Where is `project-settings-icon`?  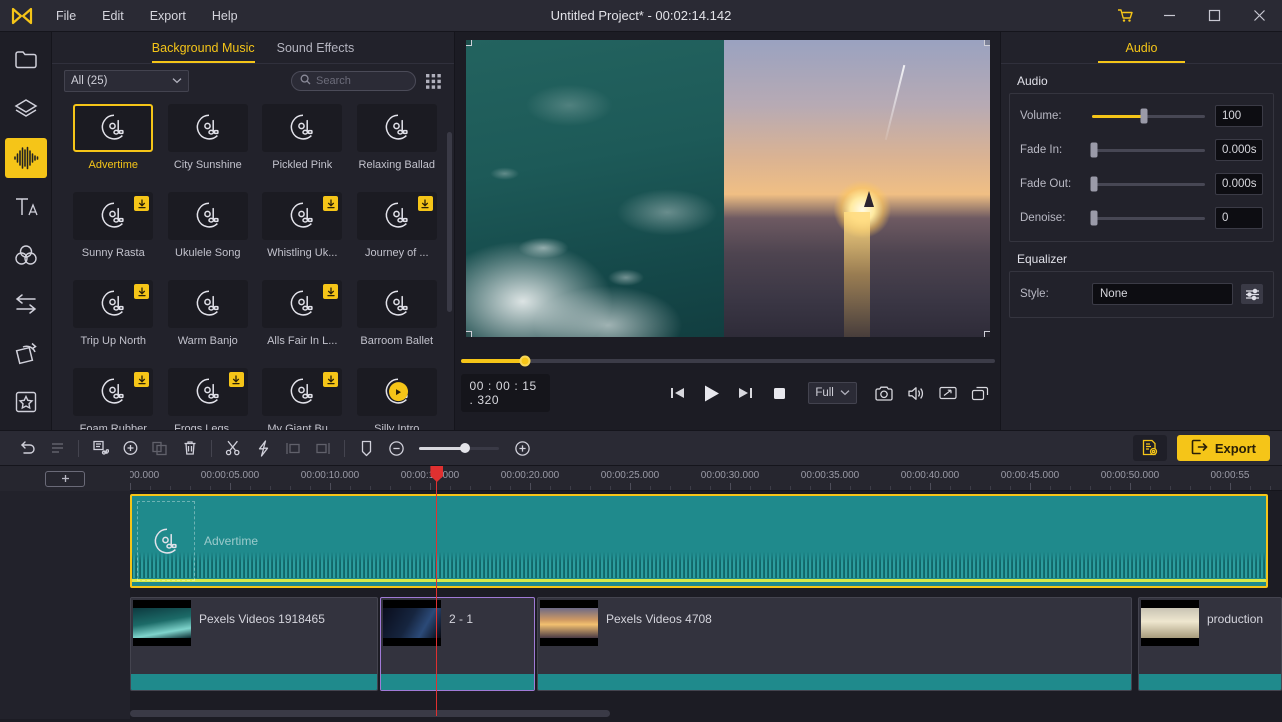
project-settings-icon is located at coordinates (1149, 448).